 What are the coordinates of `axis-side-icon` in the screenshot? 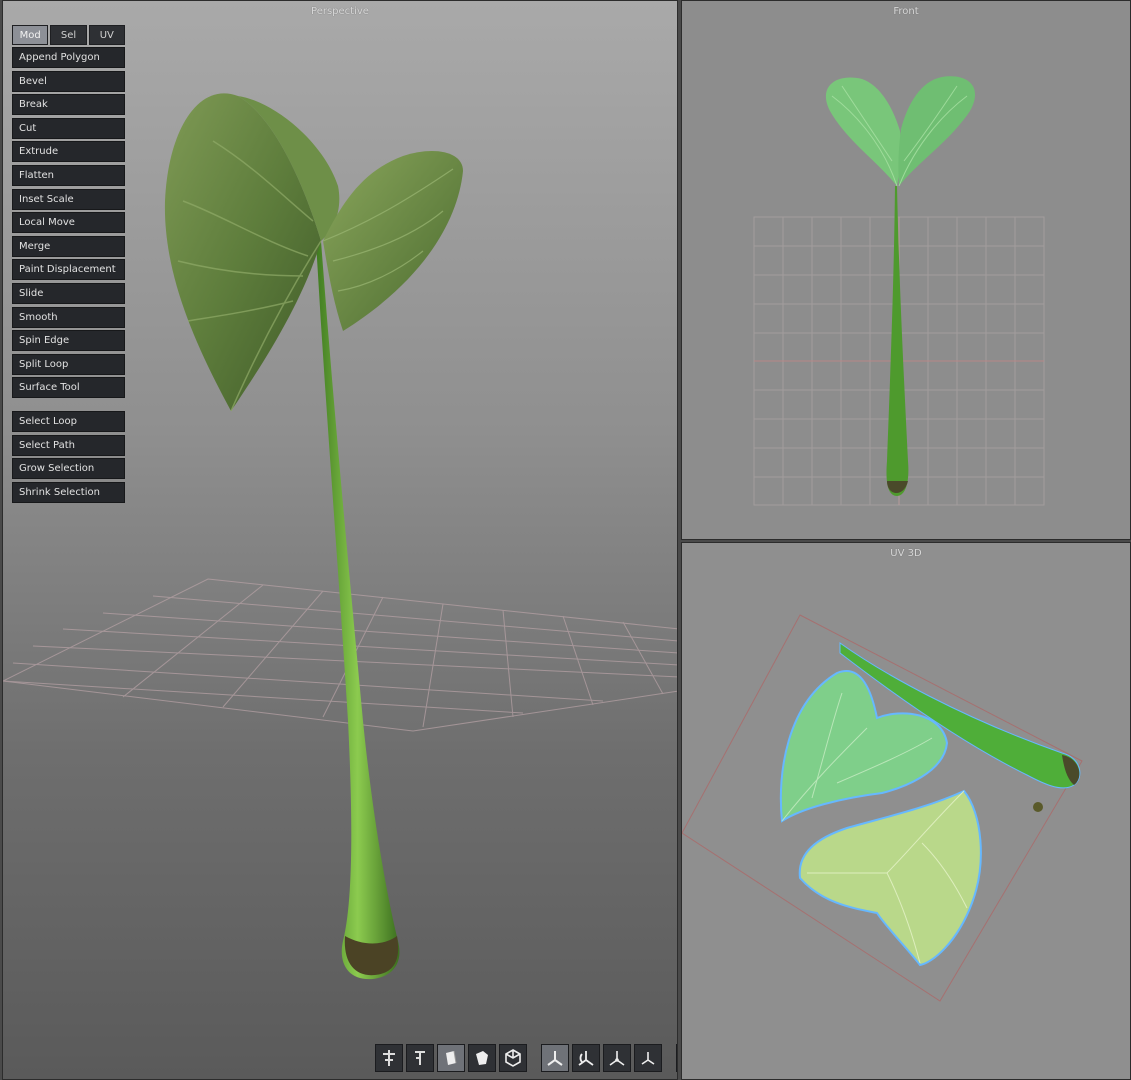 It's located at (648, 1058).